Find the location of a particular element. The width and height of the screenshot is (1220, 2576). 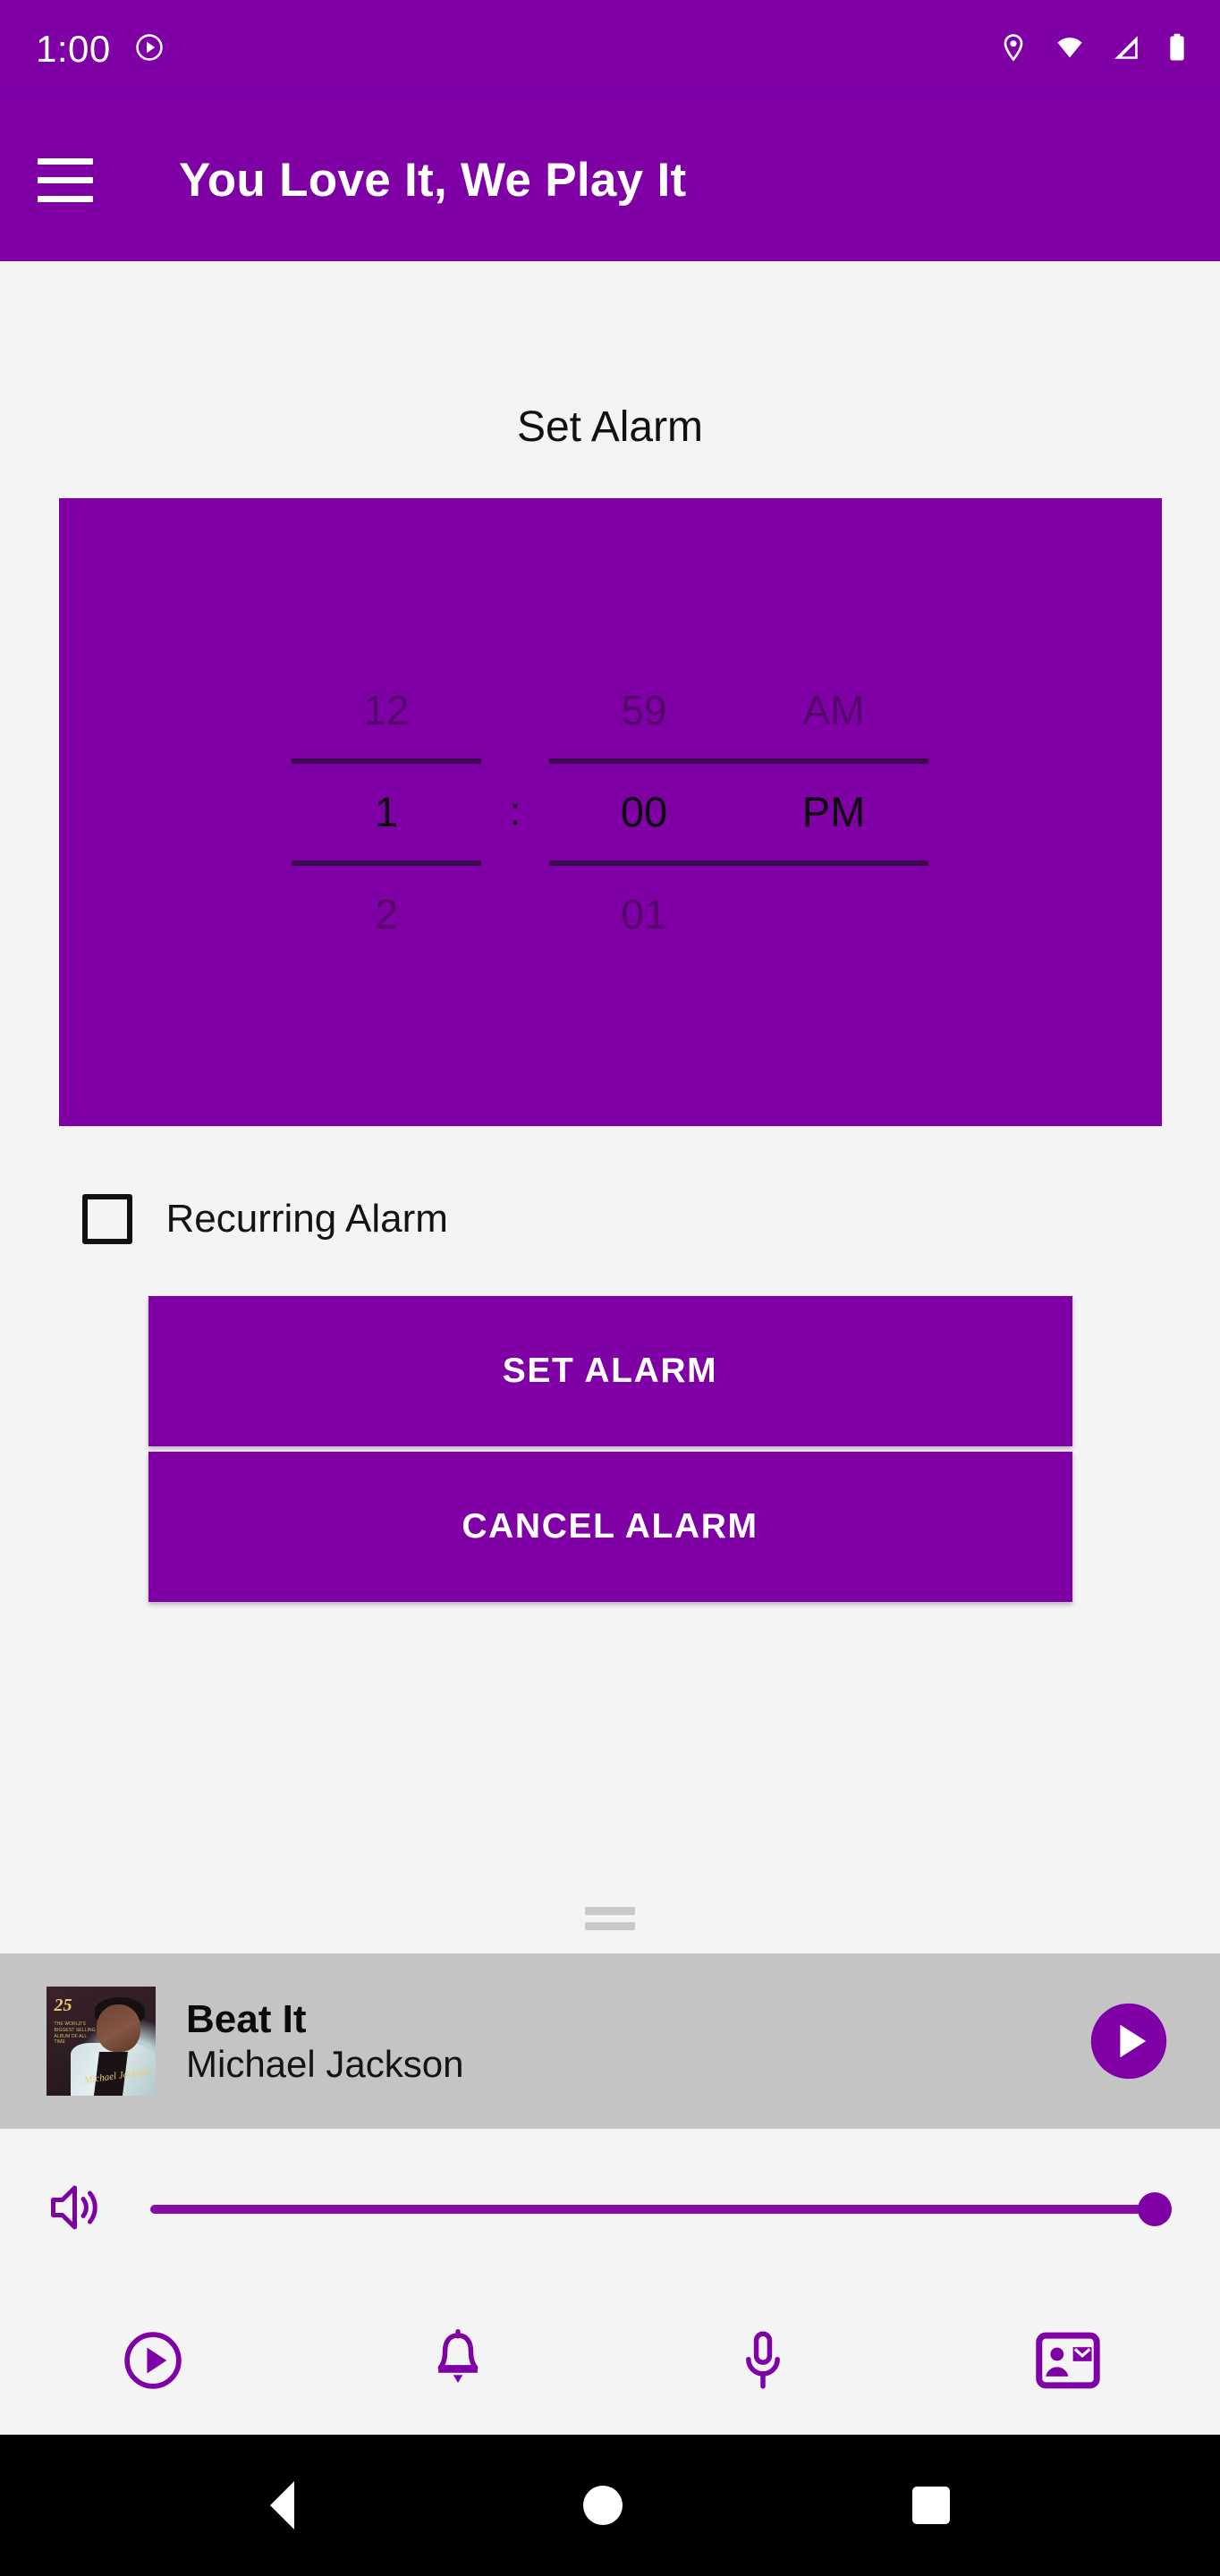

tab-voice is located at coordinates (763, 2362).